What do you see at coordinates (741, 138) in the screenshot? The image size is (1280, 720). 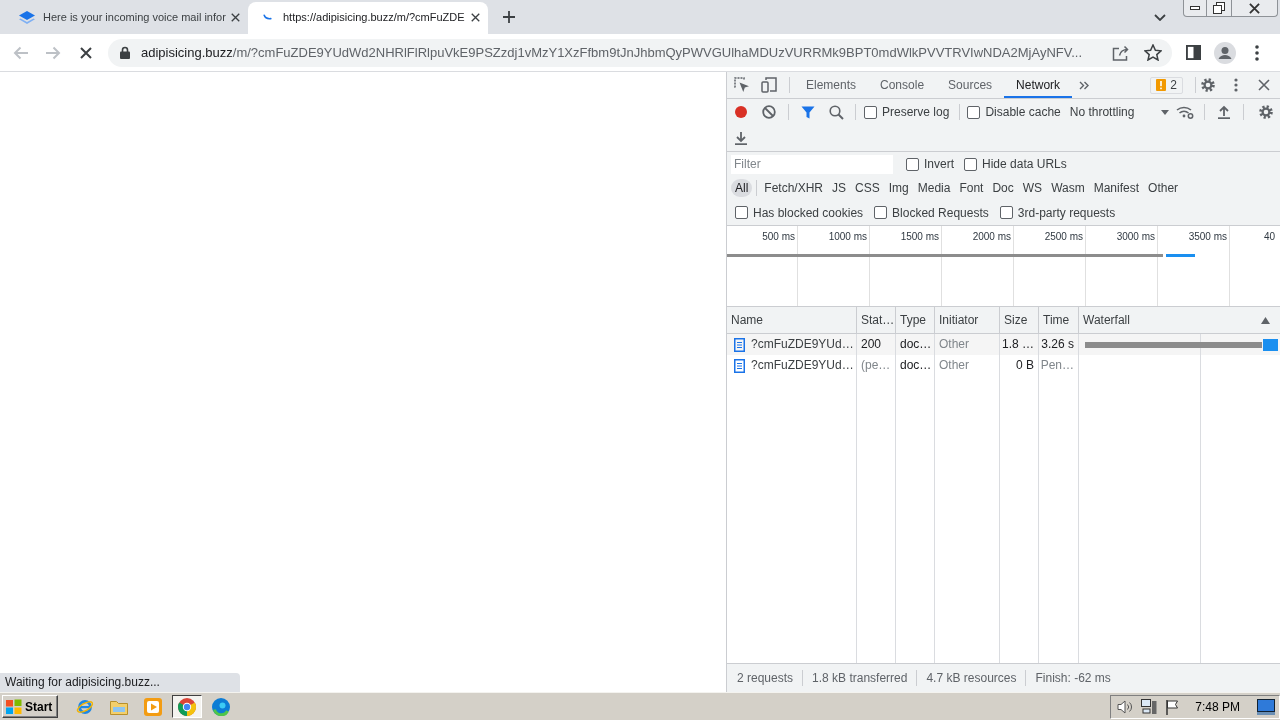 I see `download-icon` at bounding box center [741, 138].